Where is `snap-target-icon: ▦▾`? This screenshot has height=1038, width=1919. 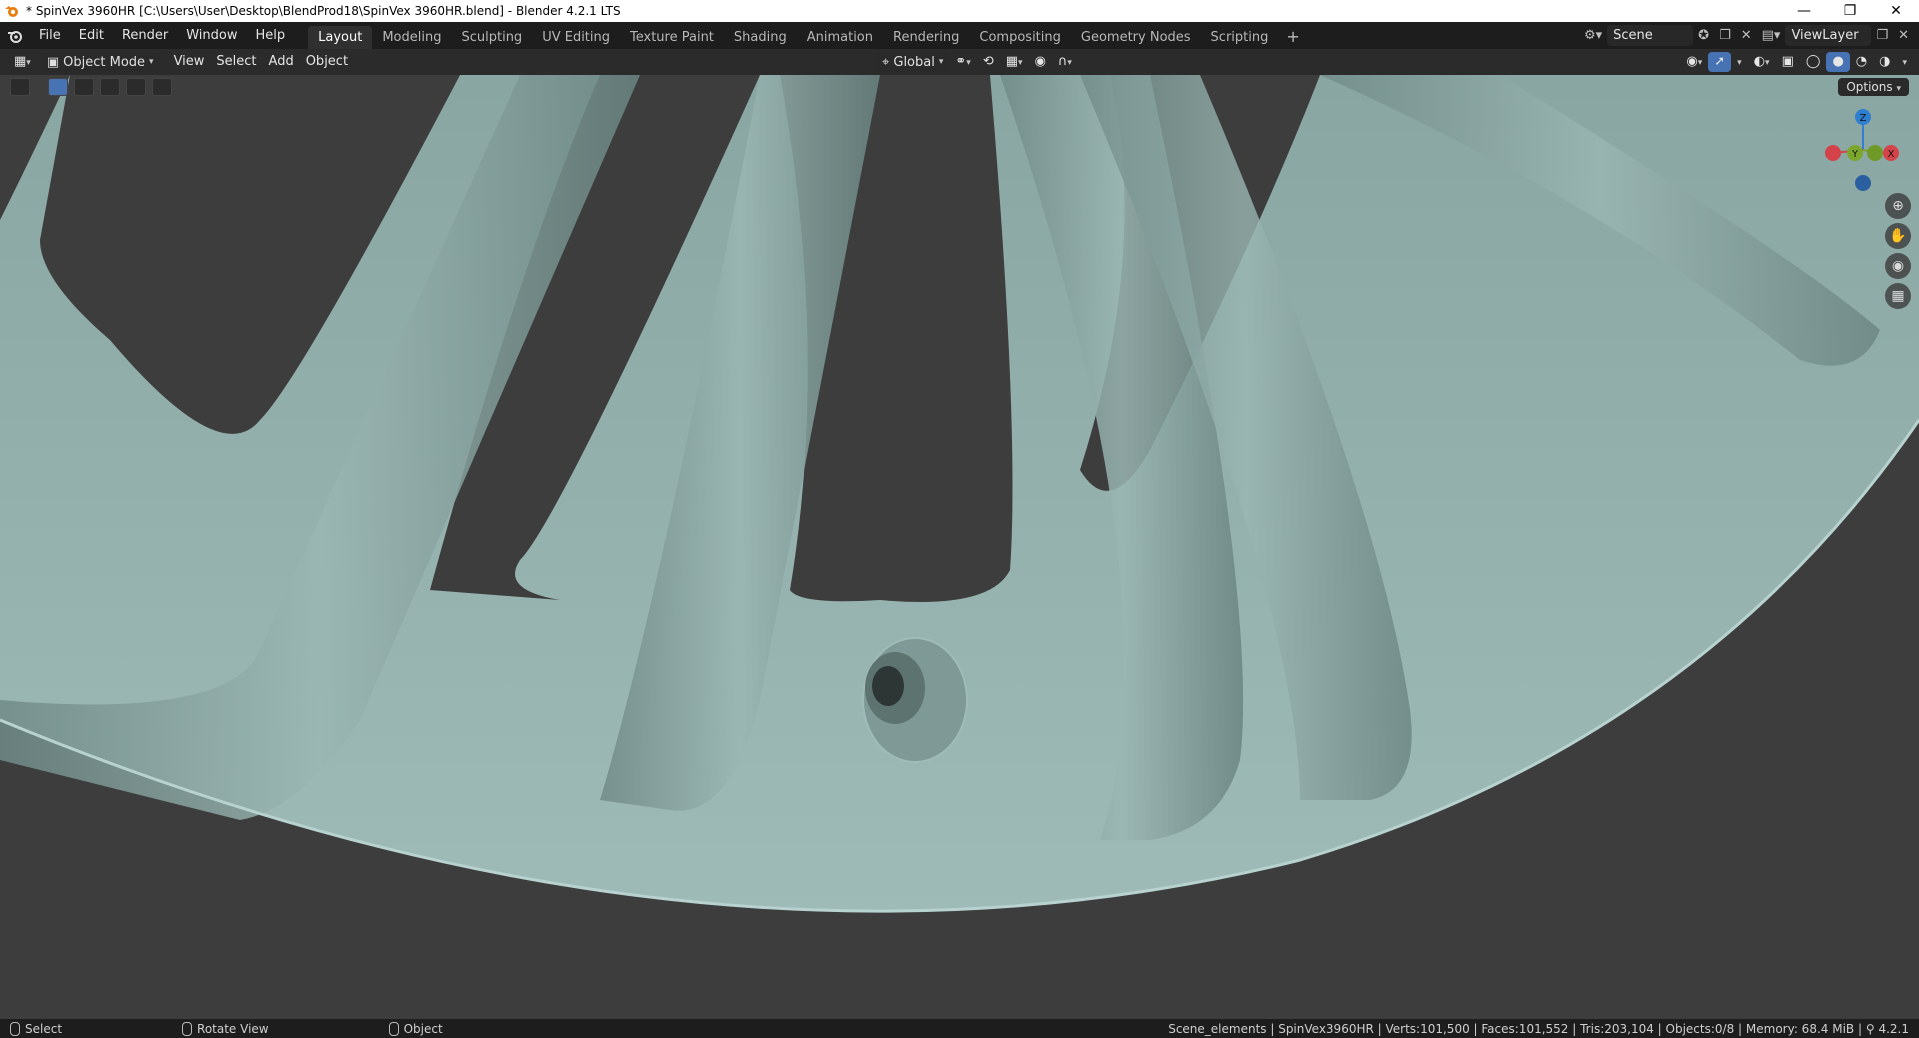 snap-target-icon: ▦▾ is located at coordinates (1014, 62).